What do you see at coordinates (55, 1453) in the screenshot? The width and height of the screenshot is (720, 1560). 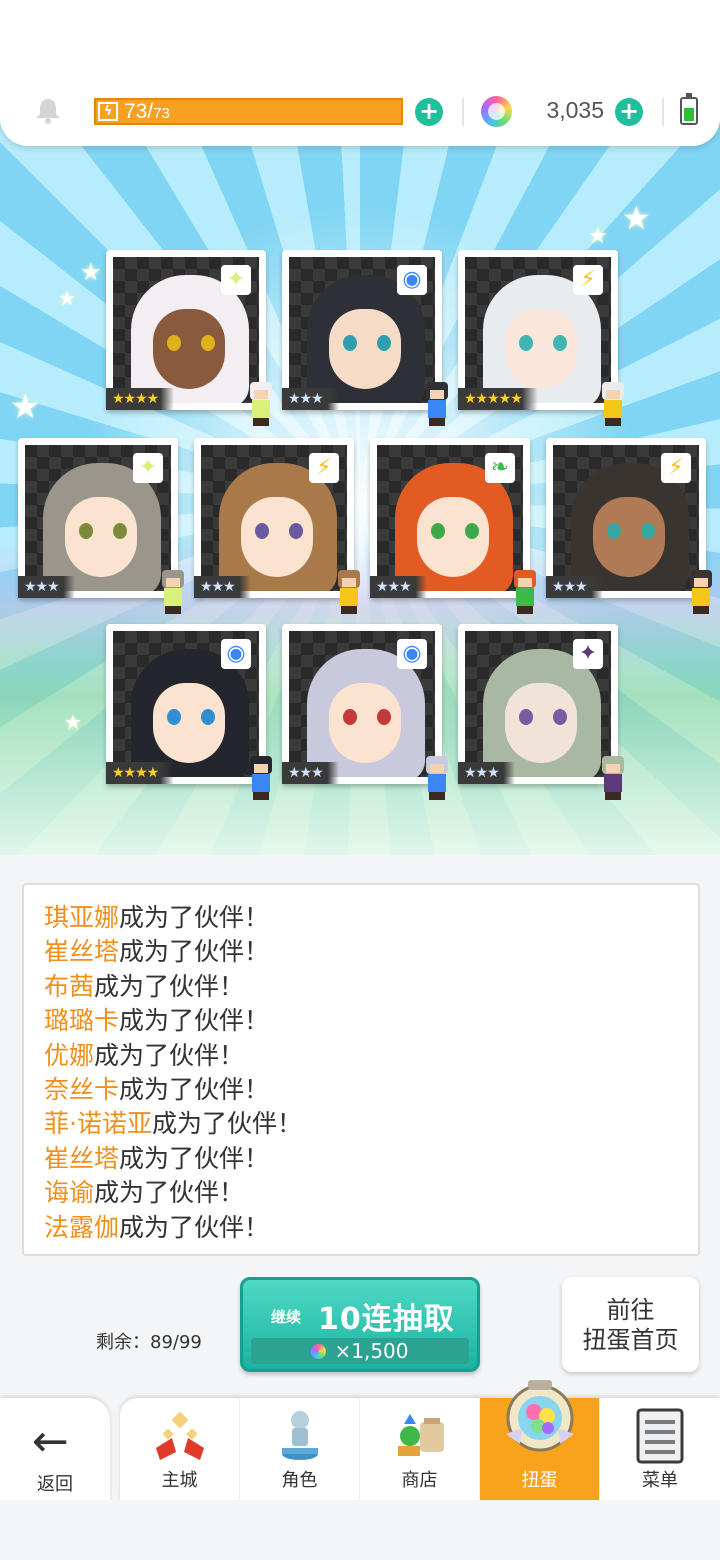 I see `back-button: ← 返回` at bounding box center [55, 1453].